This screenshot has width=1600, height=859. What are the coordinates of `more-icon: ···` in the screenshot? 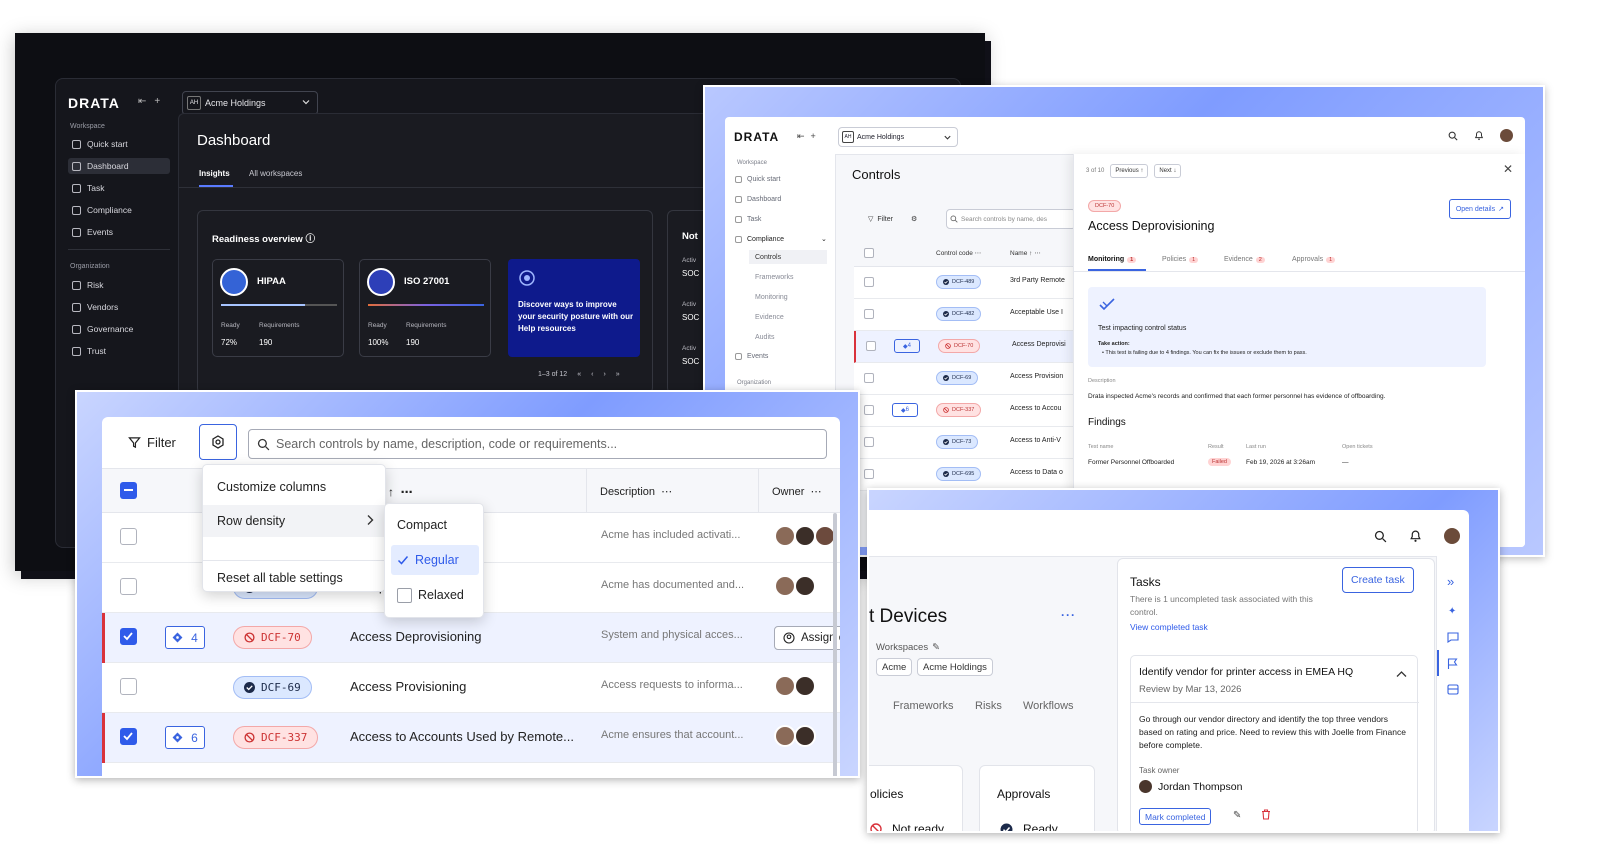 It's located at (1068, 615).